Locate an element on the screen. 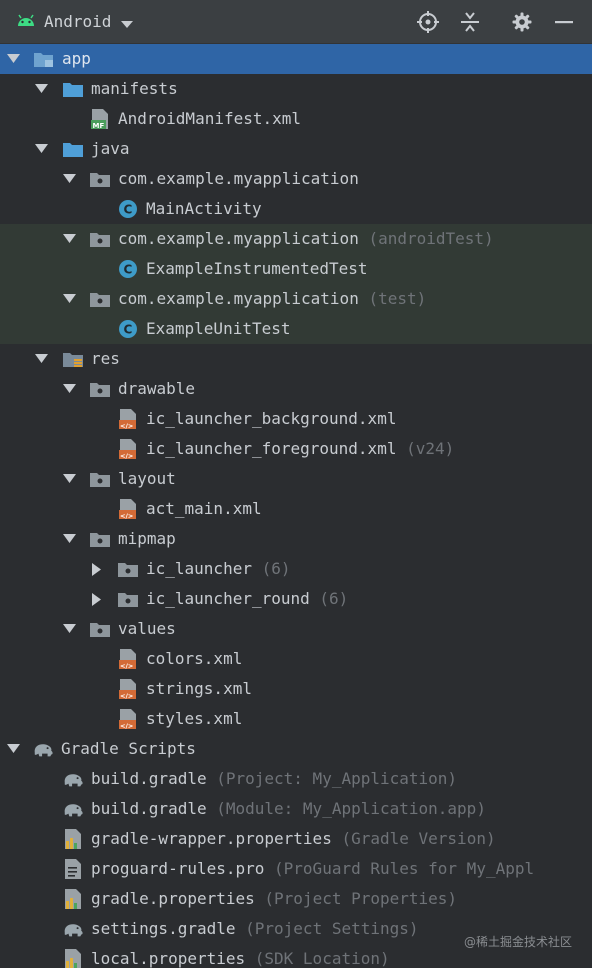 The image size is (592, 968). tree-row-com-example-myapplication: com.example.myapplication (test) is located at coordinates (296, 299).